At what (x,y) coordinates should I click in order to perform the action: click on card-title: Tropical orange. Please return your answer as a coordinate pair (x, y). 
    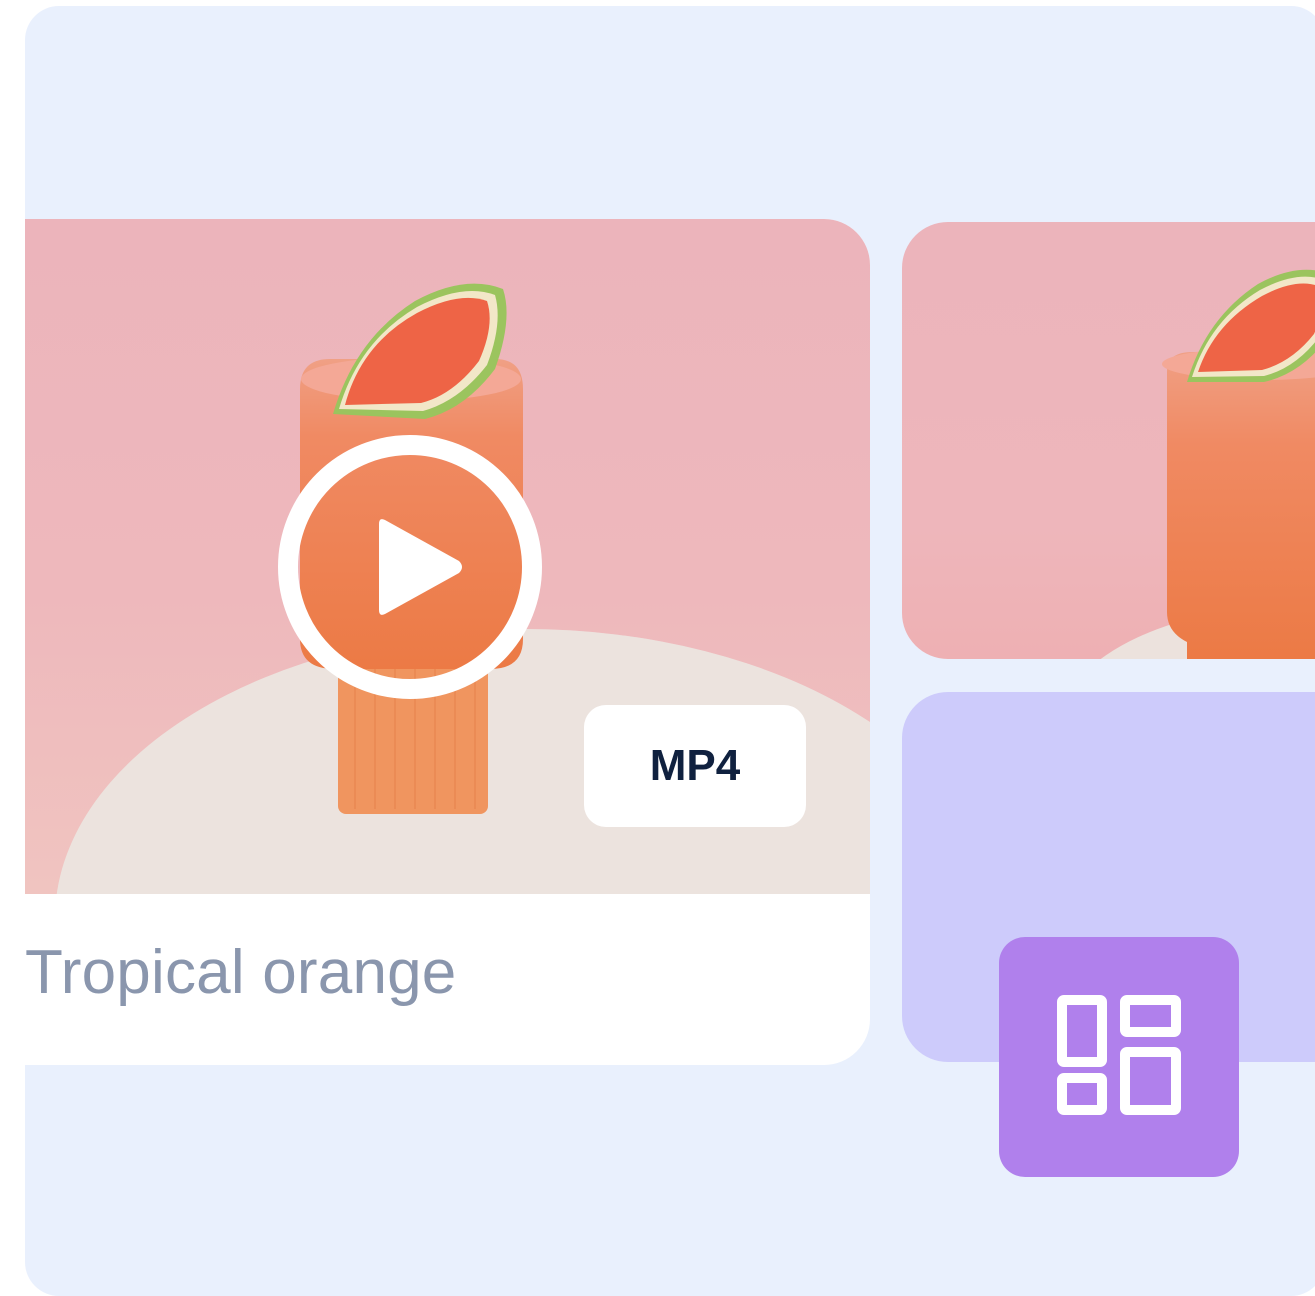
    Looking at the image, I should click on (241, 972).